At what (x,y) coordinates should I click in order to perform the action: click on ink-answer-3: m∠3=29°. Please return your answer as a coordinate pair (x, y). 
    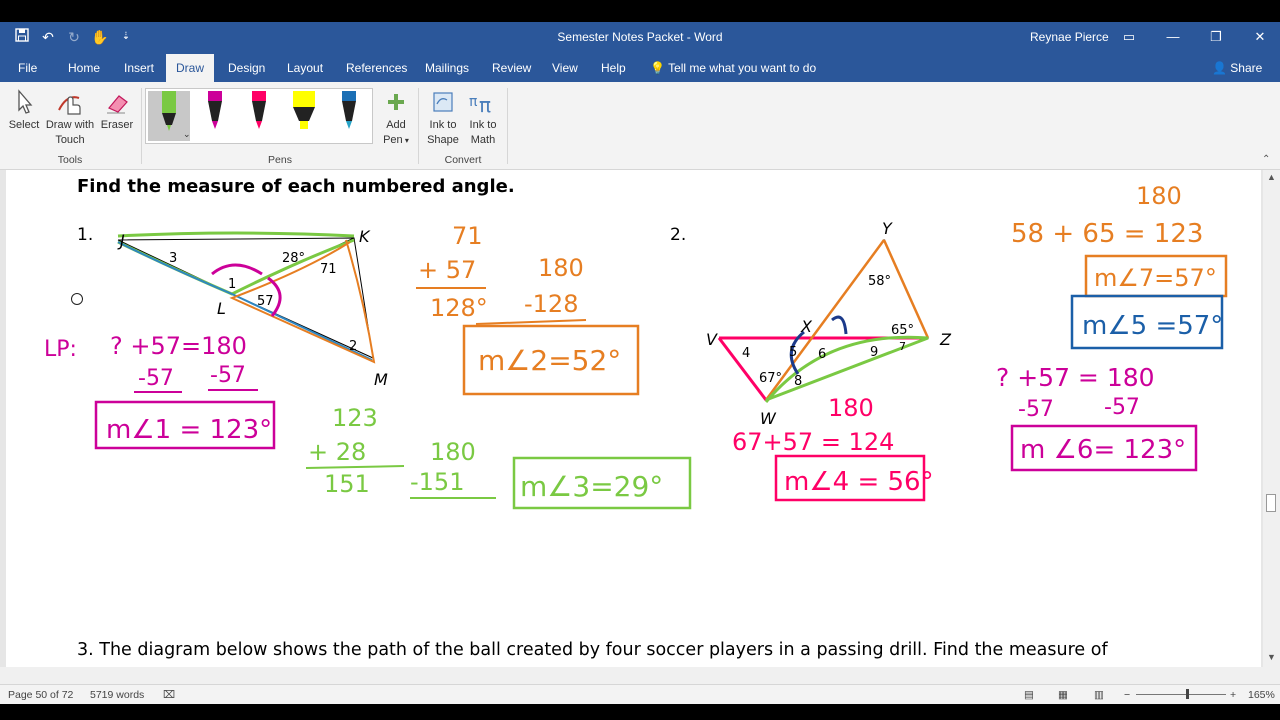
    Looking at the image, I should click on (591, 486).